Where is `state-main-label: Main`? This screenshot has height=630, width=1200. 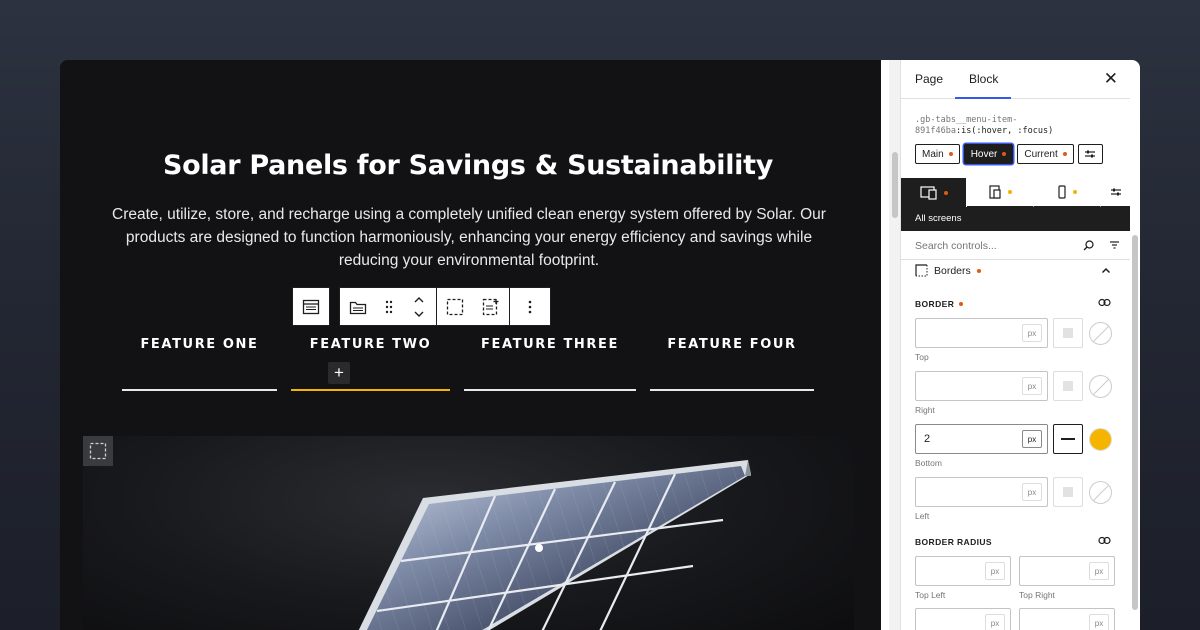 state-main-label: Main is located at coordinates (933, 154).